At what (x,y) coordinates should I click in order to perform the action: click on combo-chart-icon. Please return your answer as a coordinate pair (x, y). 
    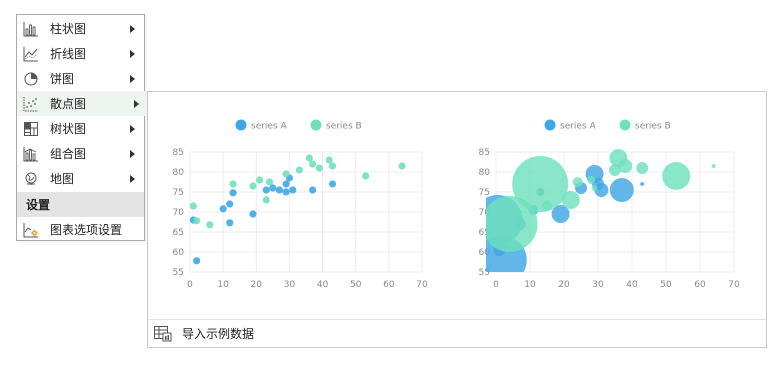
    Looking at the image, I should click on (31, 154).